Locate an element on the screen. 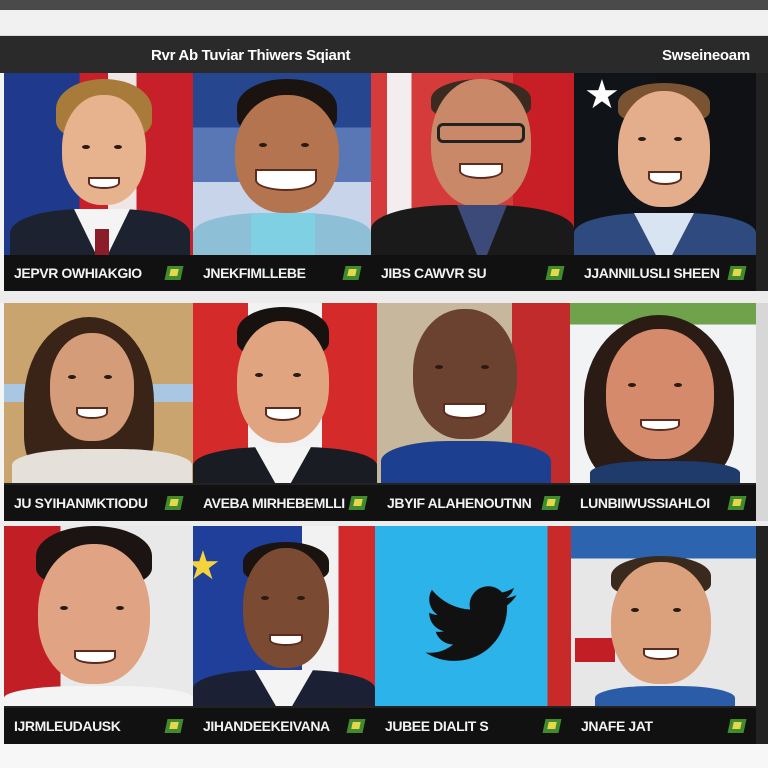  profile-caption: JBYIF ALAHENOUTNN is located at coordinates (473, 503).